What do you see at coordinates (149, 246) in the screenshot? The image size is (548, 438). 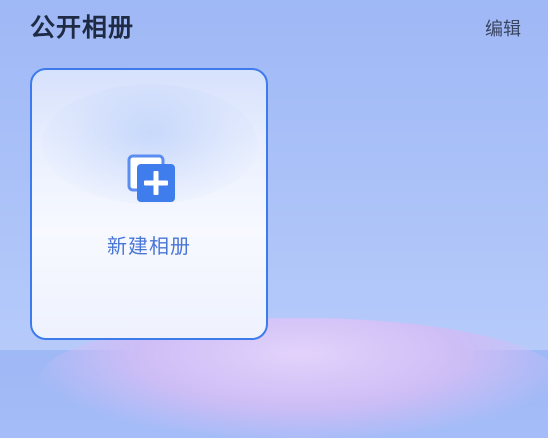 I see `new-album-label: 新建相册` at bounding box center [149, 246].